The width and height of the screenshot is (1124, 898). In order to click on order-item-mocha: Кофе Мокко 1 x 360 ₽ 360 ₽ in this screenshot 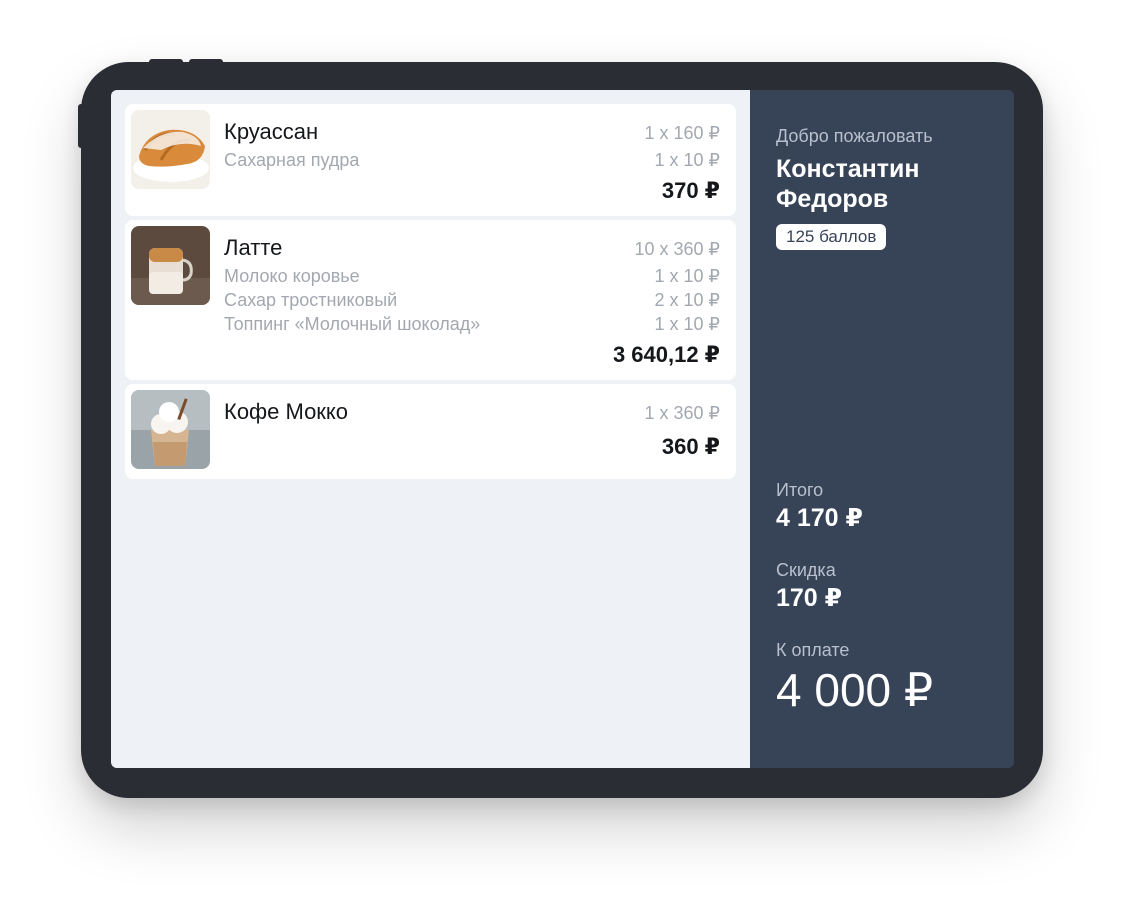, I will do `click(430, 431)`.